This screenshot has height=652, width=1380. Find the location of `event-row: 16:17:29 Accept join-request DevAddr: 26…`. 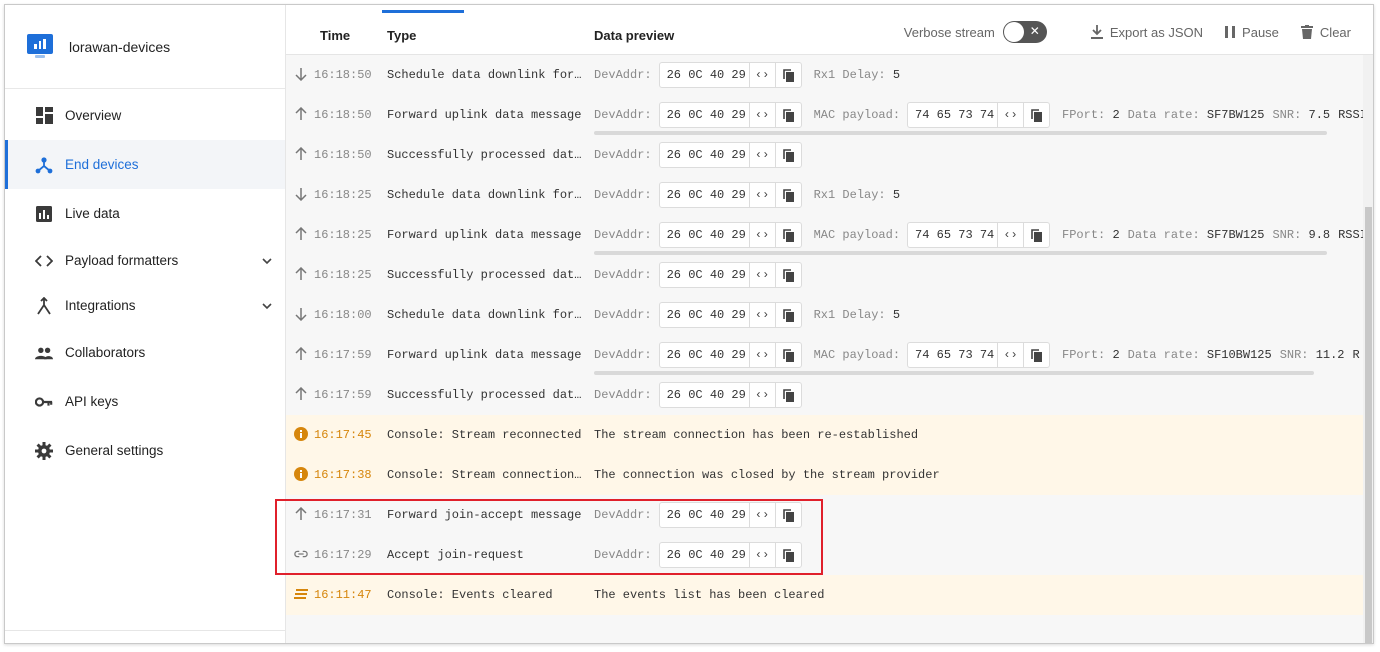

event-row: 16:17:29 Accept join-request DevAddr: 26… is located at coordinates (824, 555).